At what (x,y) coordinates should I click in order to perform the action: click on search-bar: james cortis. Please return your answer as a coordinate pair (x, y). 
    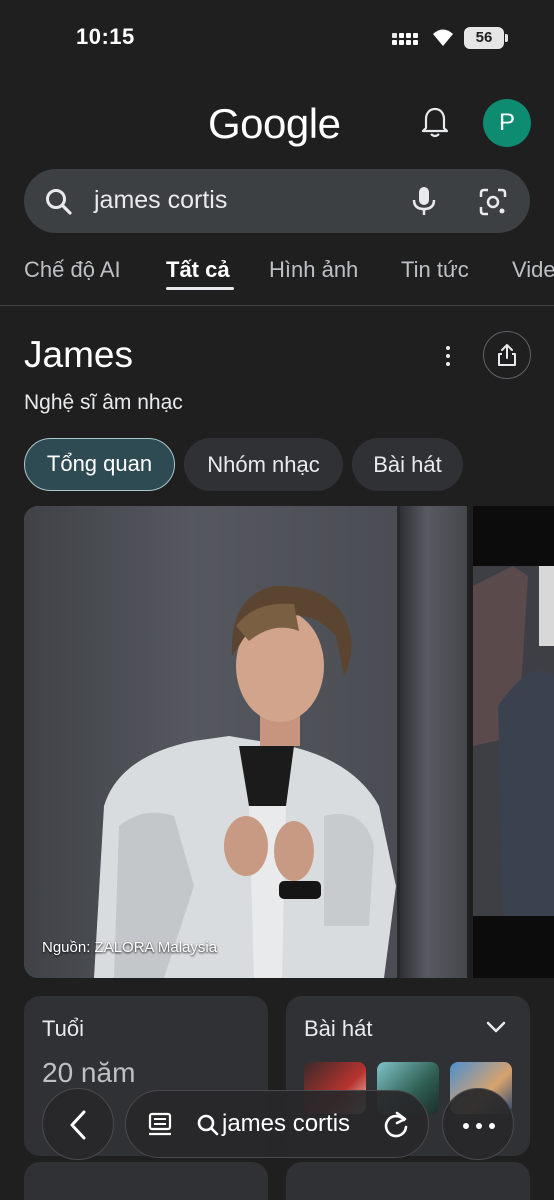
    Looking at the image, I should click on (277, 201).